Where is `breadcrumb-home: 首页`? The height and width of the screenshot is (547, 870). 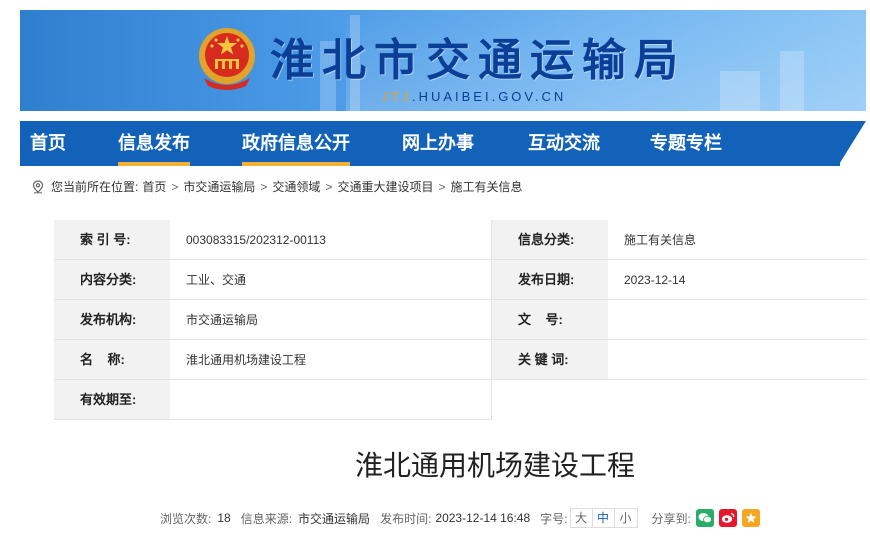 breadcrumb-home: 首页 is located at coordinates (154, 186).